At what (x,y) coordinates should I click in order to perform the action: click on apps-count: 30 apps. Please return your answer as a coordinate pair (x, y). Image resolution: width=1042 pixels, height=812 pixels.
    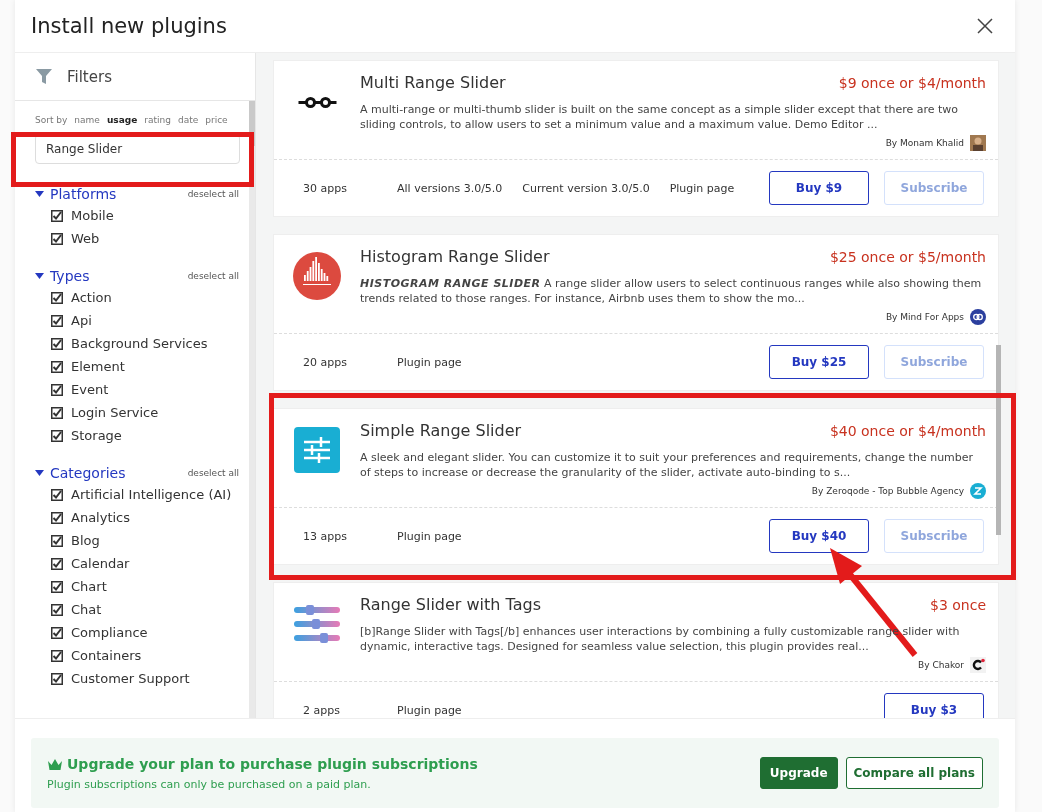
    Looking at the image, I should click on (325, 188).